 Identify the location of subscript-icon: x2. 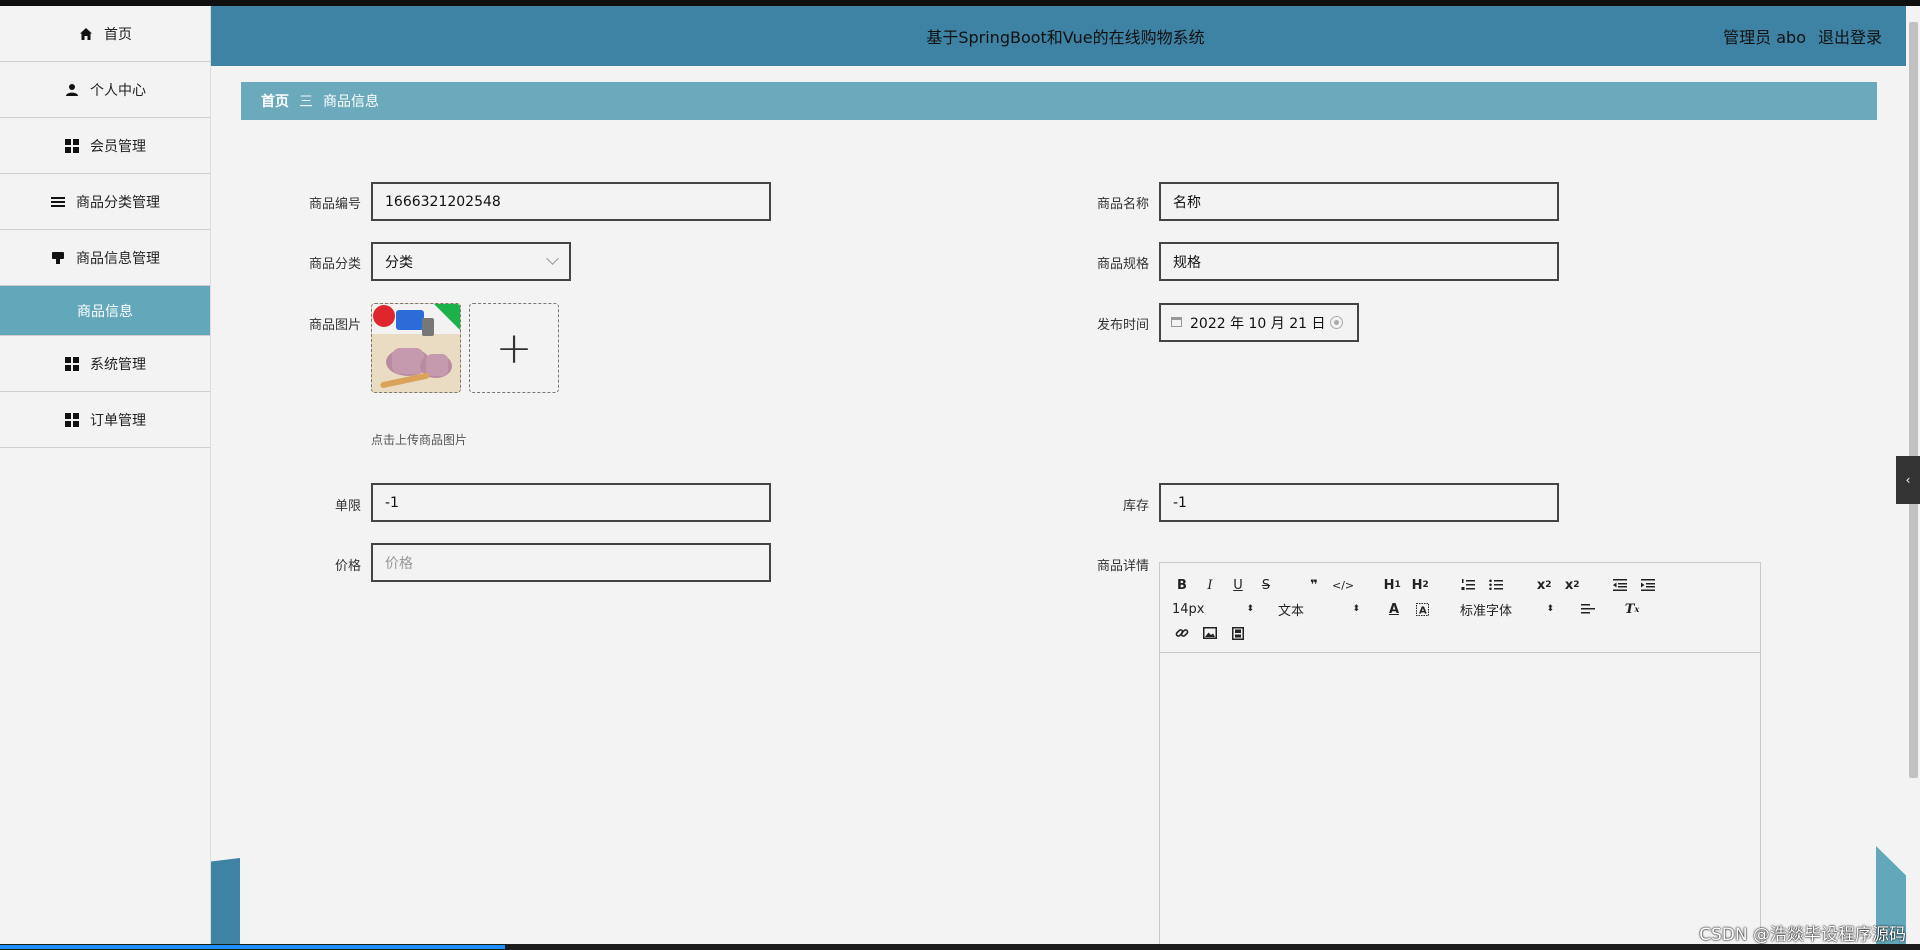
(1544, 585).